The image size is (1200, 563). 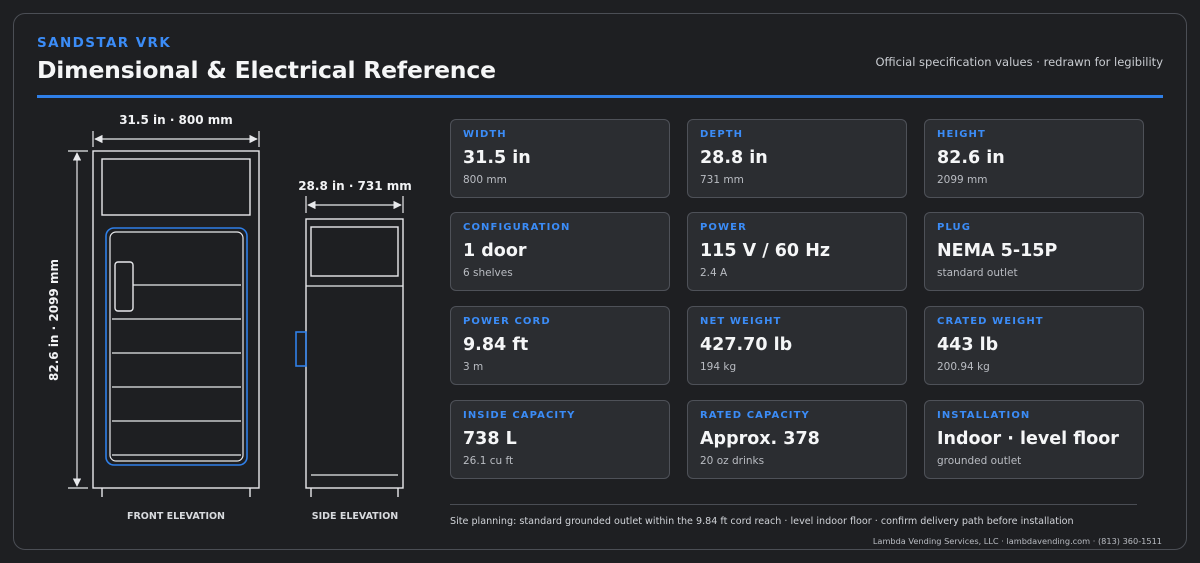 What do you see at coordinates (797, 345) in the screenshot?
I see `spec-card-net-weight: NET WEIGHT 427.70 lb 194 kg` at bounding box center [797, 345].